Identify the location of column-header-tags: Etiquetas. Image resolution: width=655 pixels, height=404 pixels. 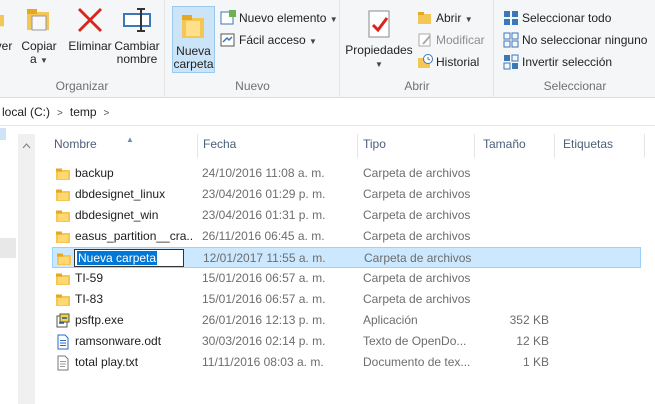
(600, 146).